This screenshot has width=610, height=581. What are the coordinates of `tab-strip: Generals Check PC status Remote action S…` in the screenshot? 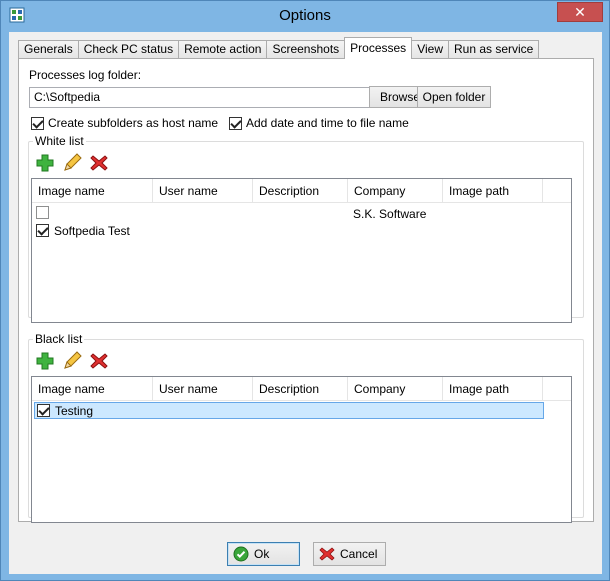 It's located at (279, 48).